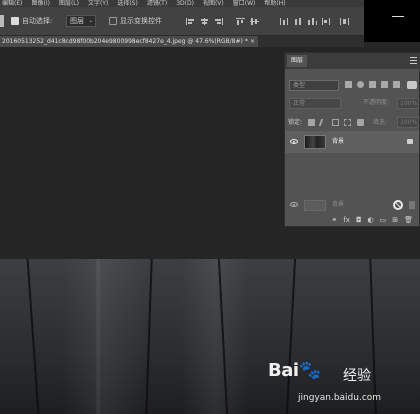 The image size is (420, 414). What do you see at coordinates (37, 21) in the screenshot?
I see `auto-select-label: 自动选择:` at bounding box center [37, 21].